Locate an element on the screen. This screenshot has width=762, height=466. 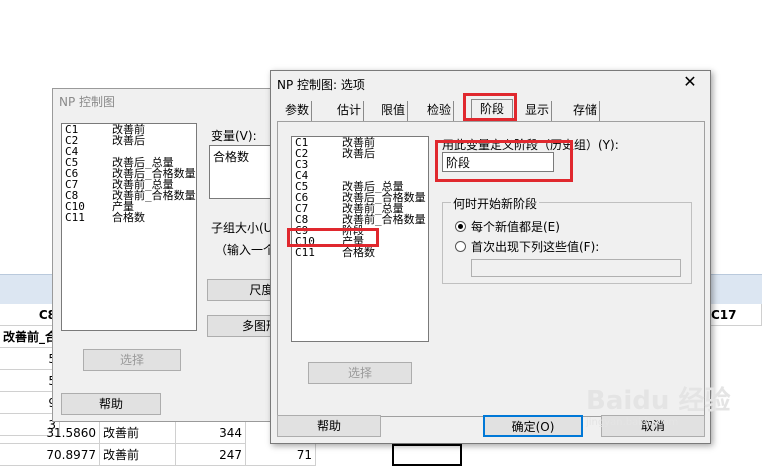
first-values-field is located at coordinates (576, 268).